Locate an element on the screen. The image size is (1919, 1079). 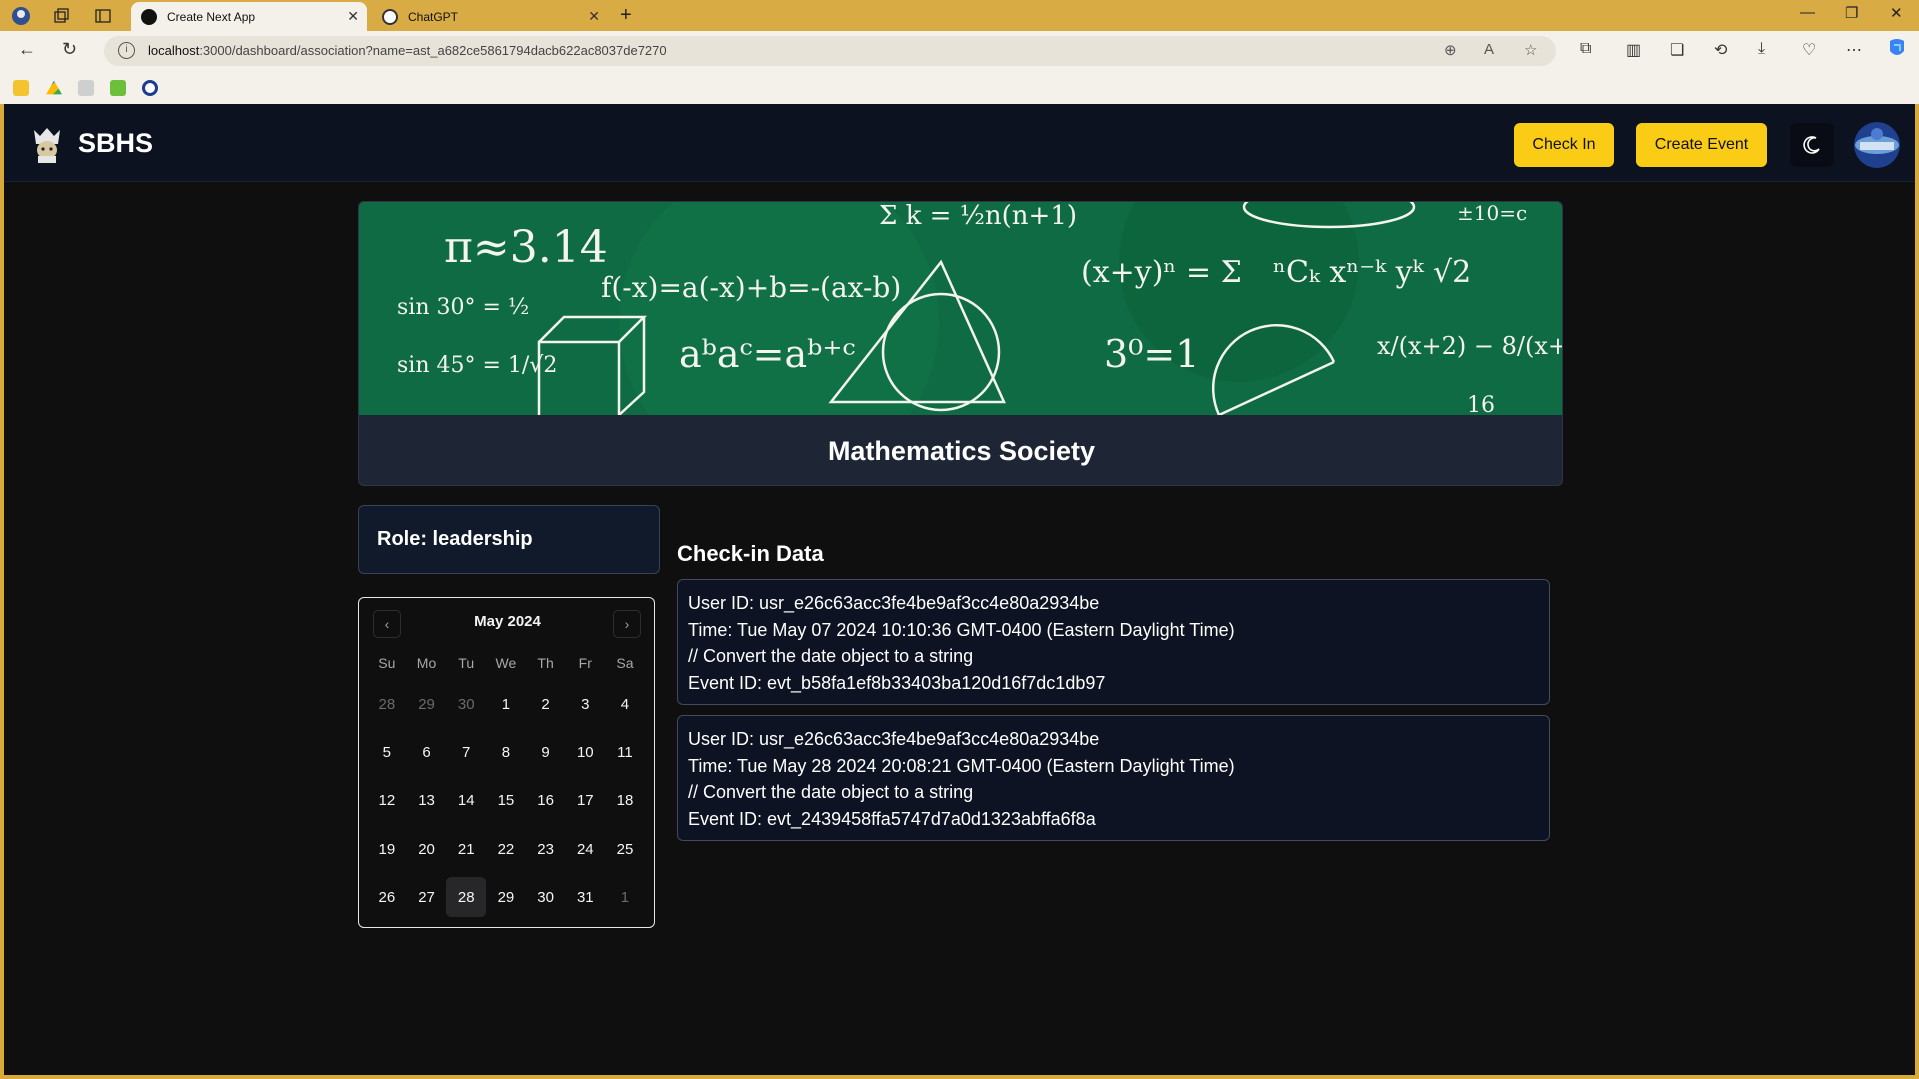
copilot-icon is located at coordinates (1897, 50).